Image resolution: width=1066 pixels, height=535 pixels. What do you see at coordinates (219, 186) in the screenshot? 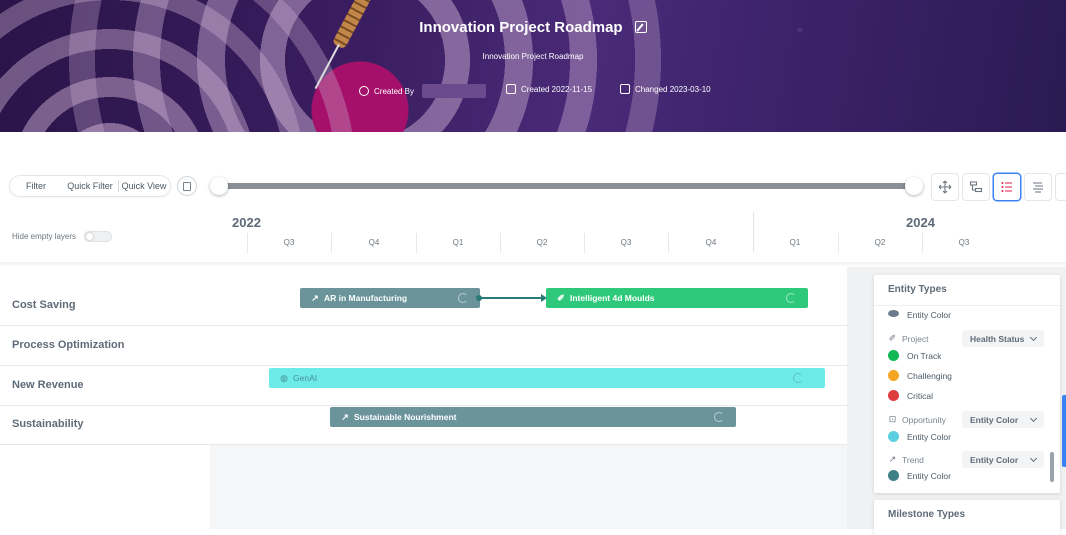
I see `slider-start-handle` at bounding box center [219, 186].